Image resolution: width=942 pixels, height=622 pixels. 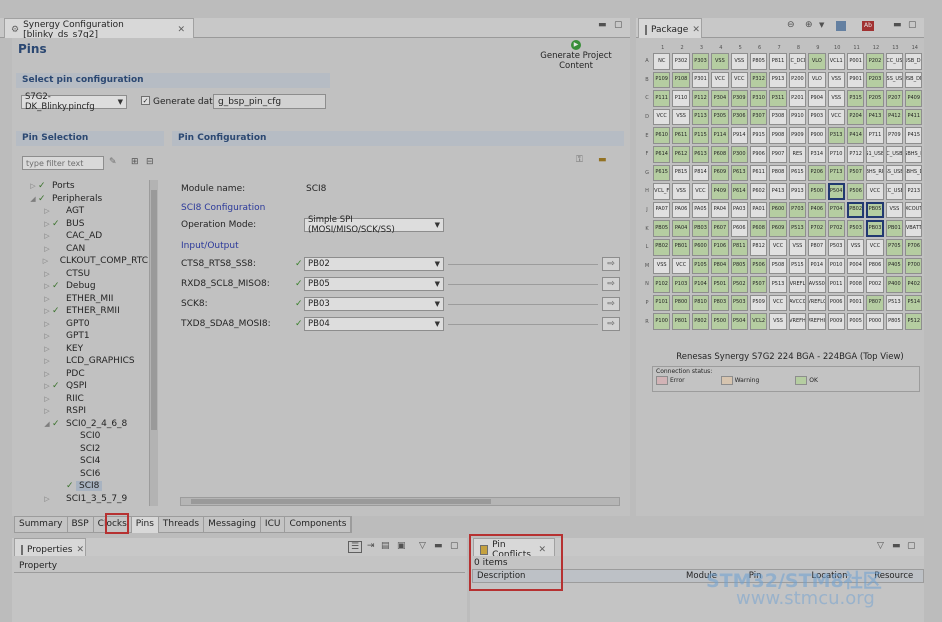 I want to click on zoom-in-icon: ⊕, so click(x=809, y=25).